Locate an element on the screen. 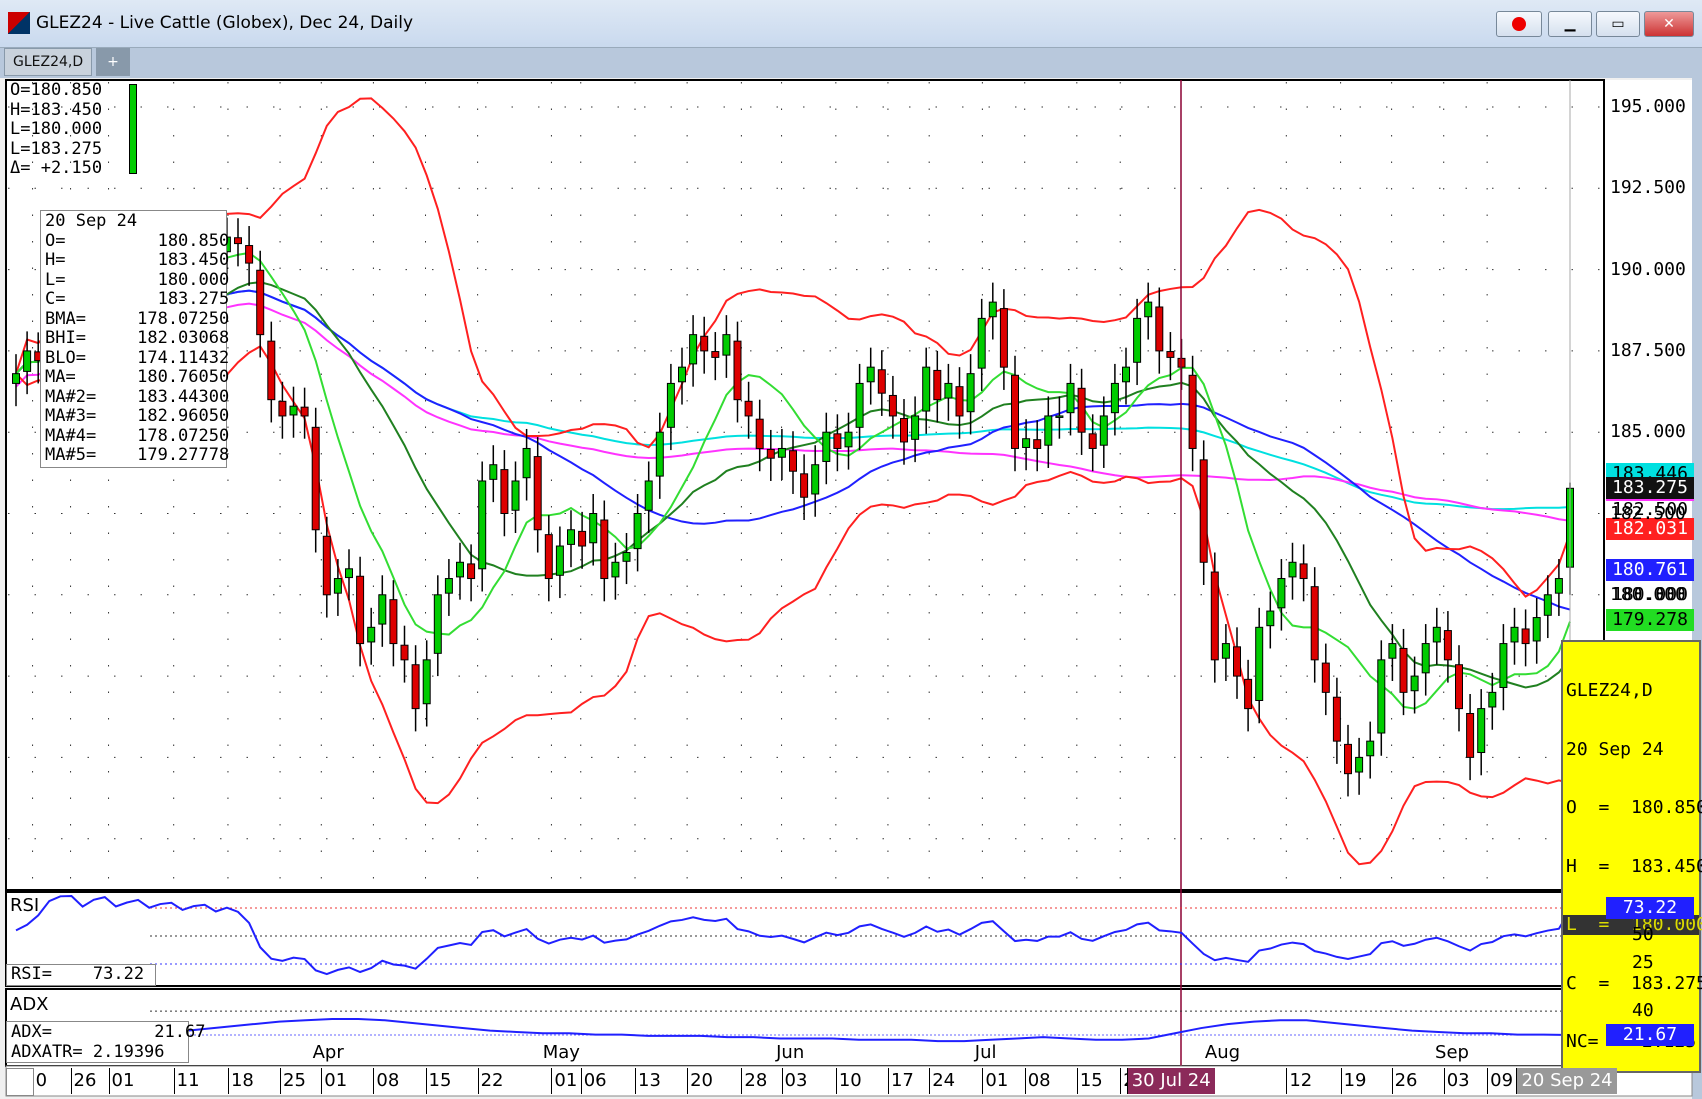 Image resolution: width=1702 pixels, height=1099 pixels. price-axis-label: 180.000 is located at coordinates (1648, 594).